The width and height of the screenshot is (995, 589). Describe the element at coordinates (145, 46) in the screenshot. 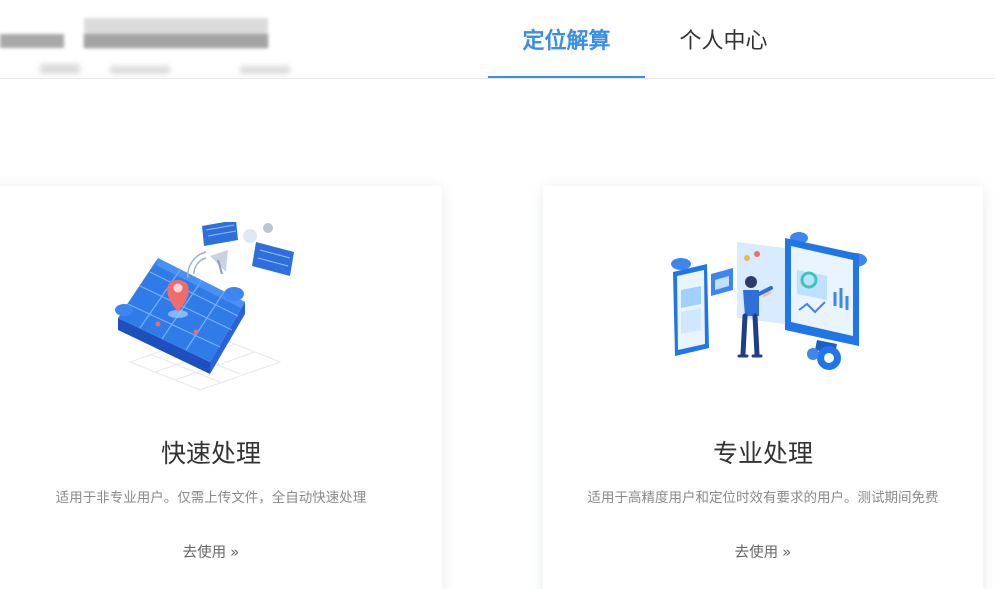

I see `brand-logo-blurred` at that location.